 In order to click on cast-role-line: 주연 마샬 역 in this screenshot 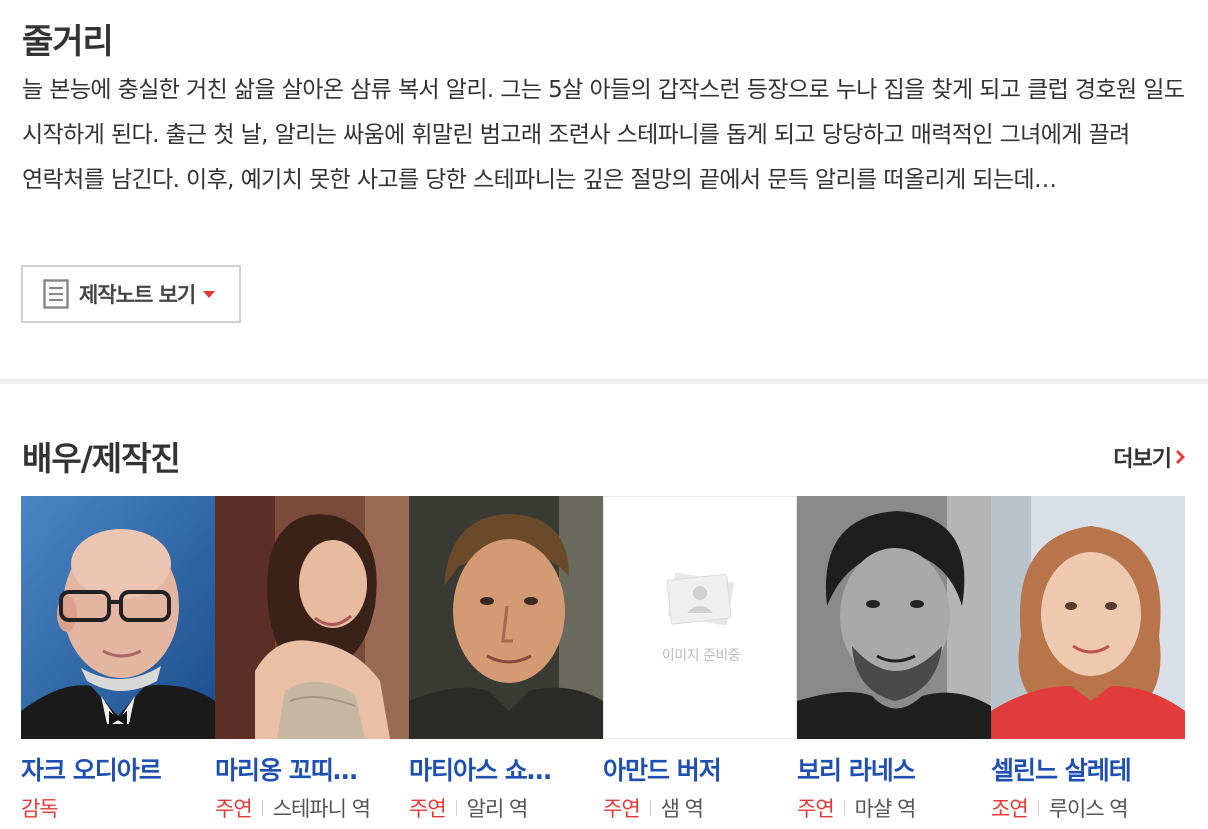, I will do `click(894, 808)`.